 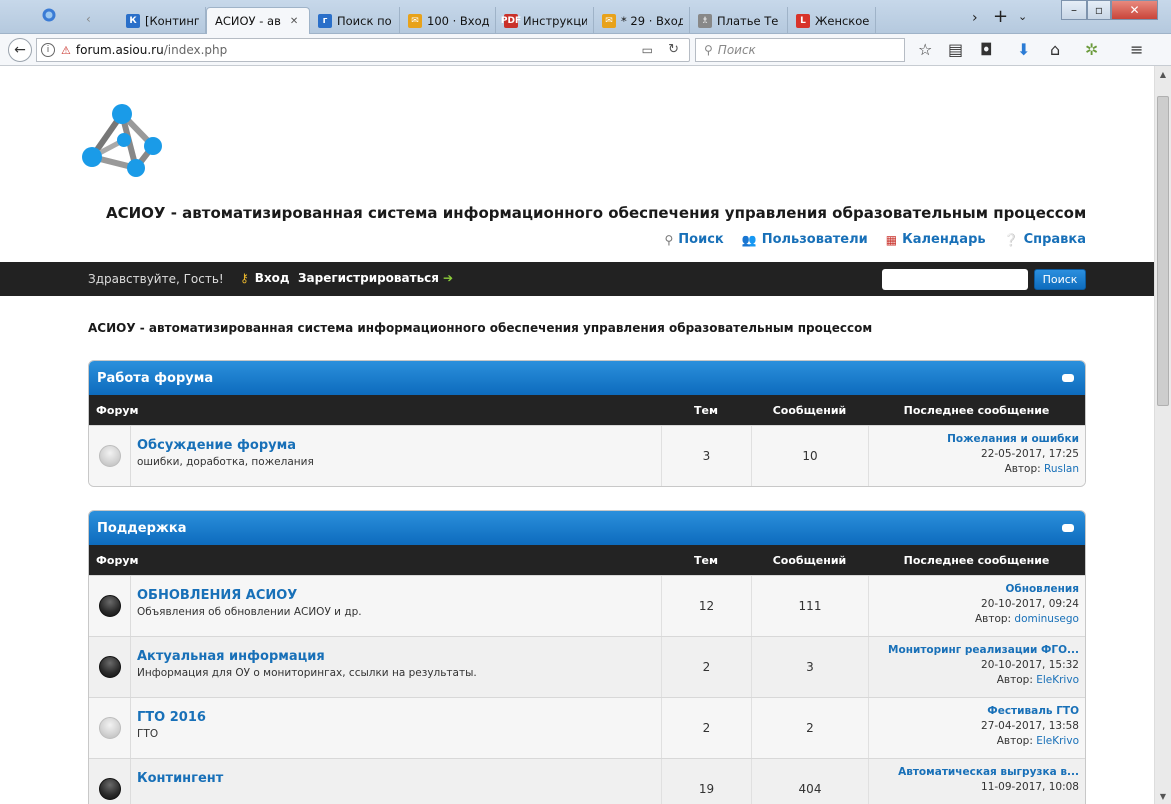 What do you see at coordinates (1000, 16) in the screenshot?
I see `new-tab-button: +` at bounding box center [1000, 16].